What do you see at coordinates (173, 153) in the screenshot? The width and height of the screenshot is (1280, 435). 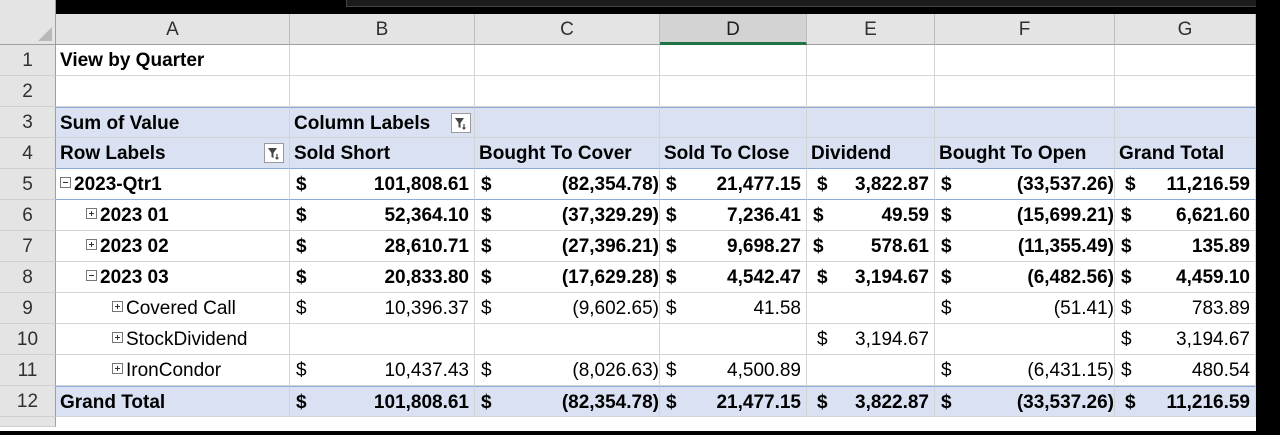 I see `row-labels-header: Row Labels` at bounding box center [173, 153].